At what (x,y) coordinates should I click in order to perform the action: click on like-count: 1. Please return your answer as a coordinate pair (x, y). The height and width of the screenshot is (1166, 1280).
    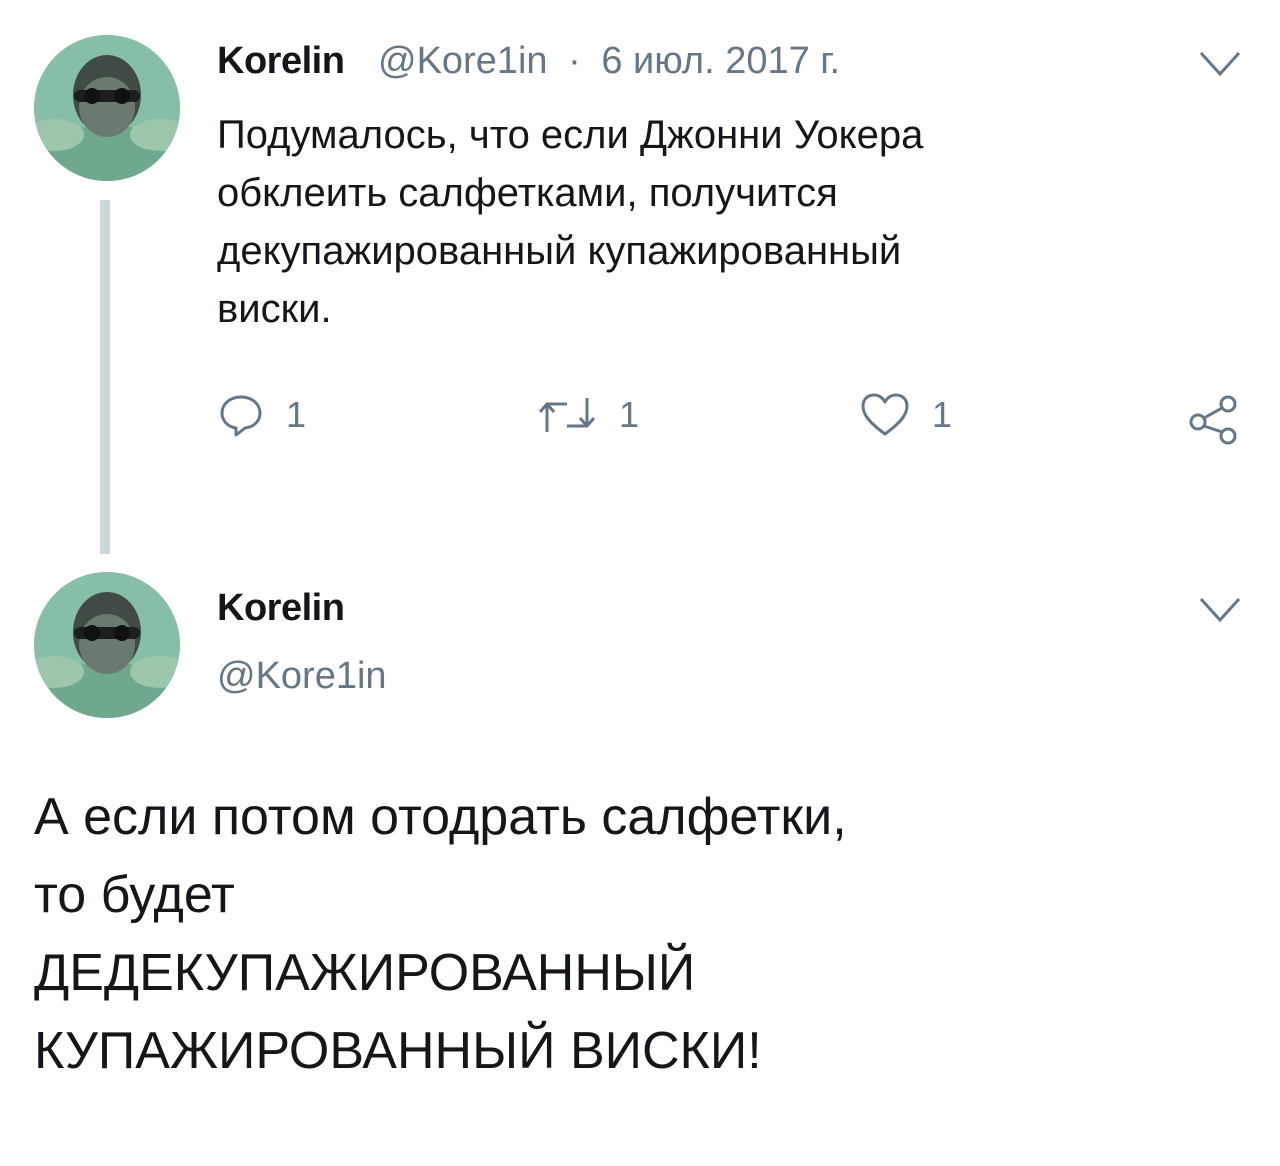
    Looking at the image, I should click on (942, 414).